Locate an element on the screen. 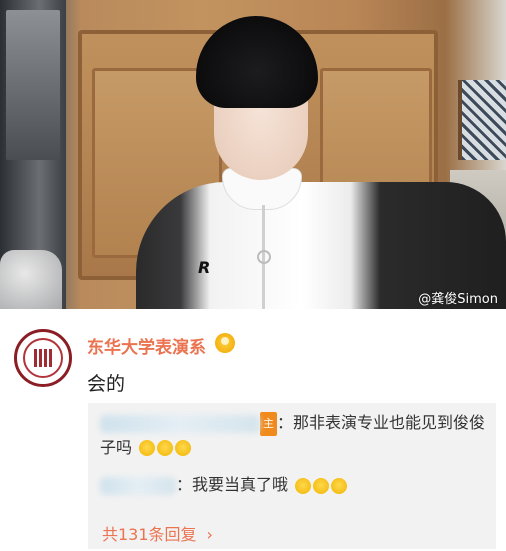 Image resolution: width=506 pixels, height=551 pixels. view-all-replies-link: 共131条回复 › is located at coordinates (157, 533).